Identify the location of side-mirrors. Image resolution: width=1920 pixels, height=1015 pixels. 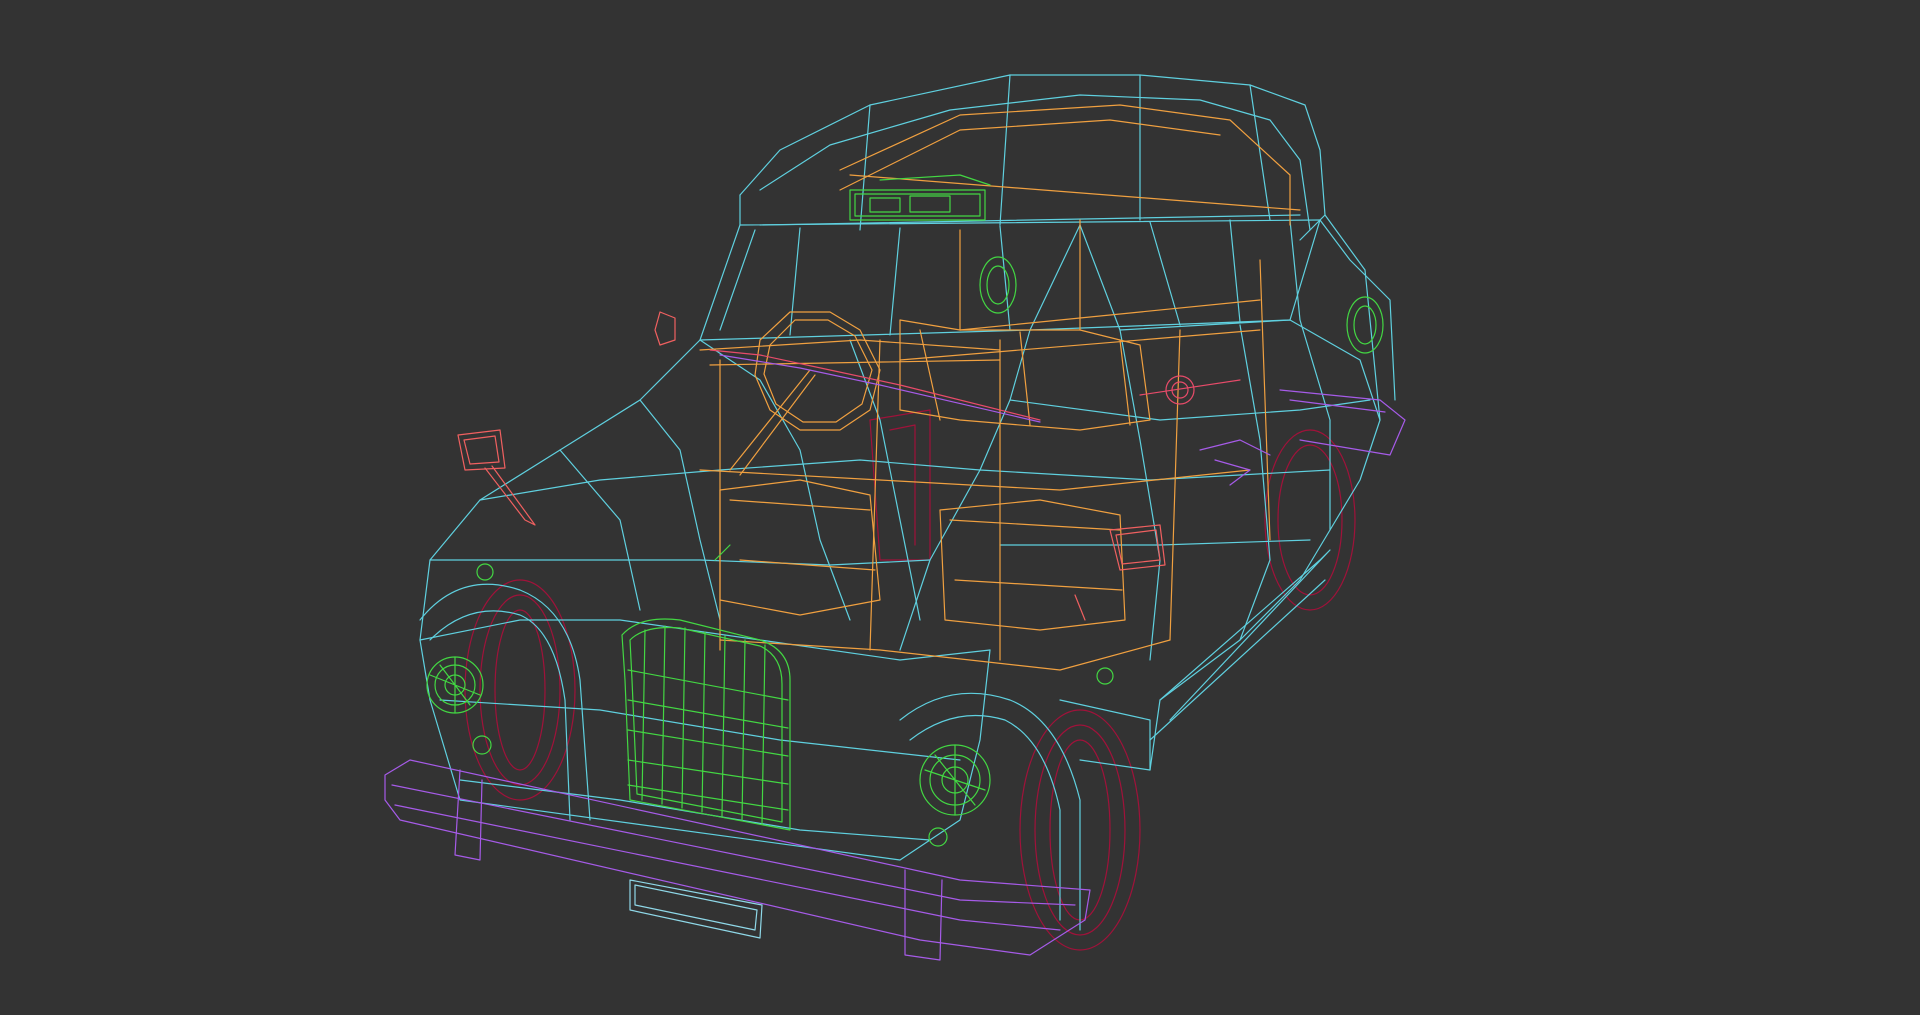
(811, 466).